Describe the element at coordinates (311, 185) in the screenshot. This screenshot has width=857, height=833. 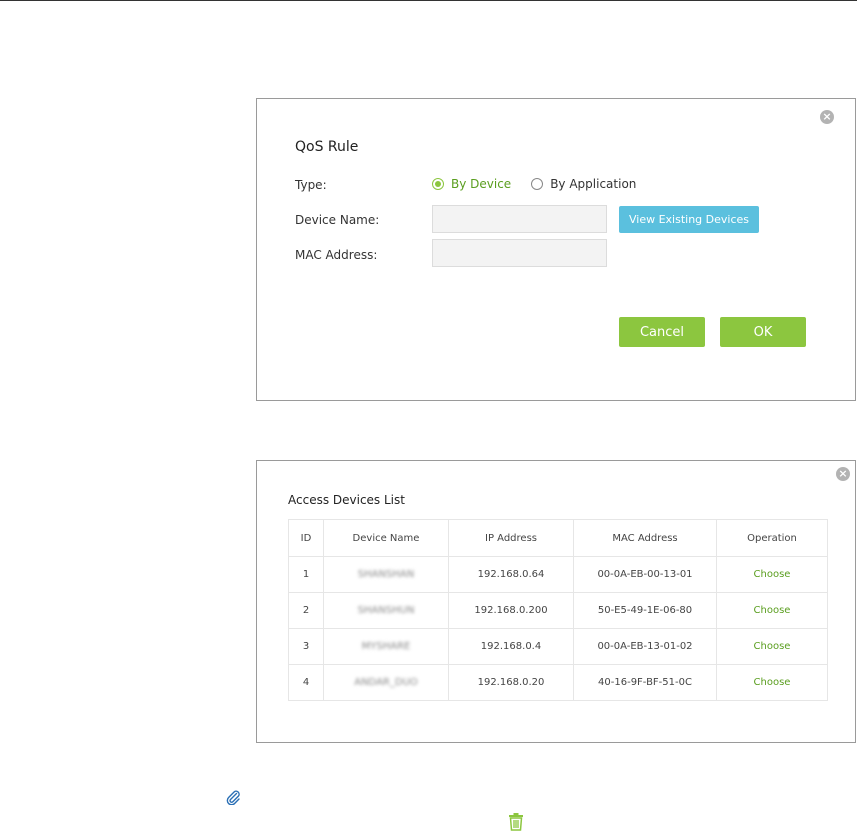
I see `type-label: Type:` at that location.